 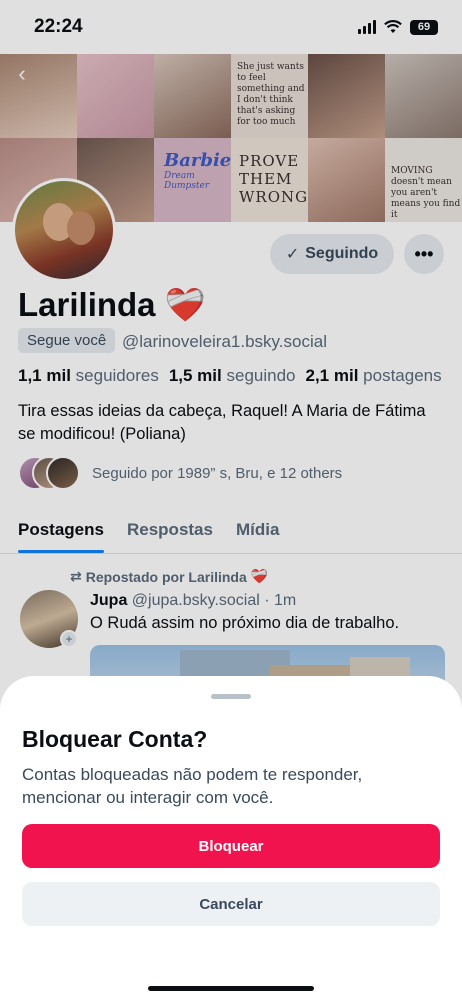 What do you see at coordinates (115, 739) in the screenshot?
I see `sheet-title: Bloquear Conta?` at bounding box center [115, 739].